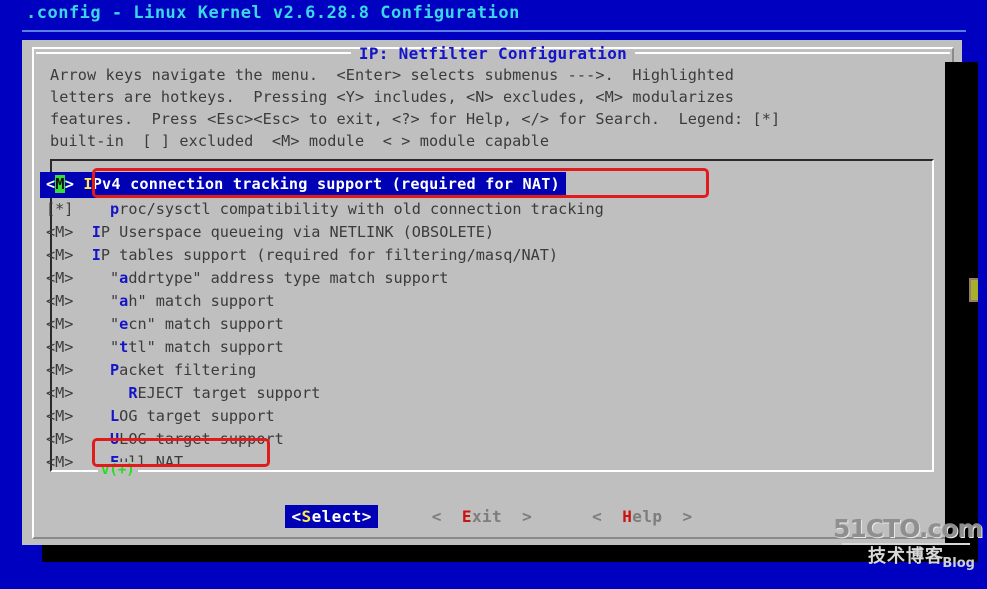 This screenshot has width=987, height=589. Describe the element at coordinates (662, 516) in the screenshot. I see `button-label: elp >` at that location.